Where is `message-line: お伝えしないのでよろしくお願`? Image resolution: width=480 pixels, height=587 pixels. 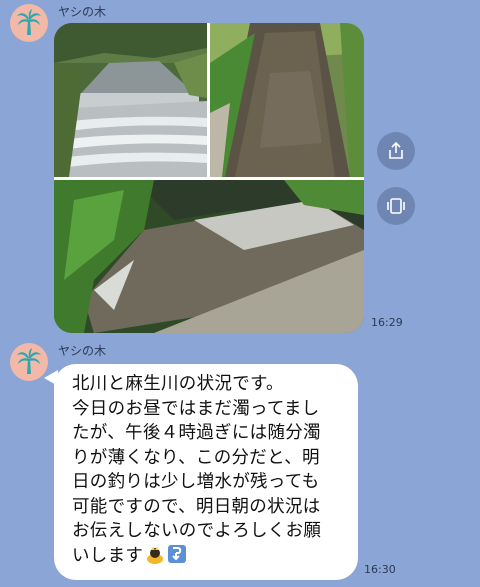
message-line: お伝えしないのでよろしくお願 is located at coordinates (197, 531).